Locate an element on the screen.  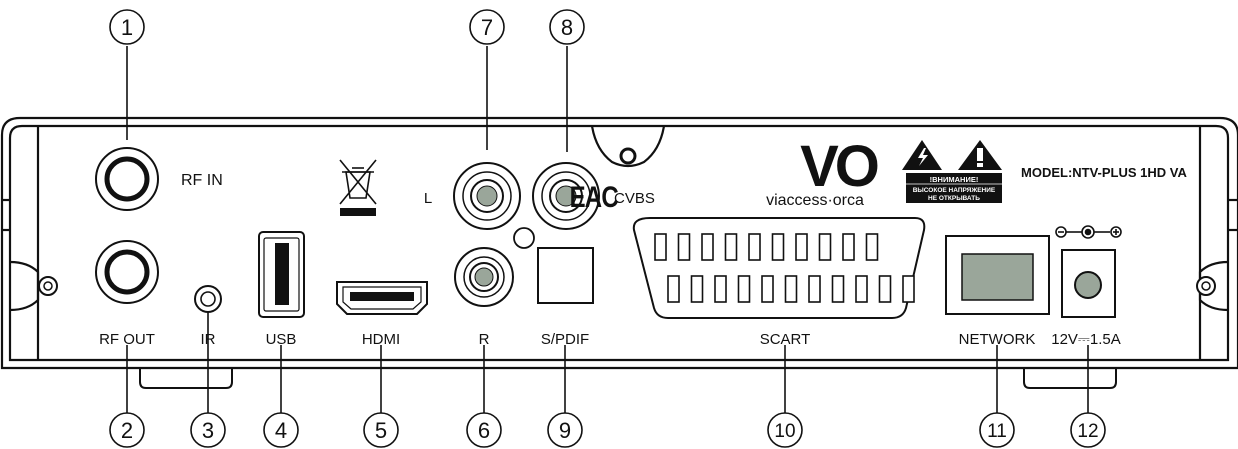
callout-4-number: 4 is located at coordinates (281, 430).